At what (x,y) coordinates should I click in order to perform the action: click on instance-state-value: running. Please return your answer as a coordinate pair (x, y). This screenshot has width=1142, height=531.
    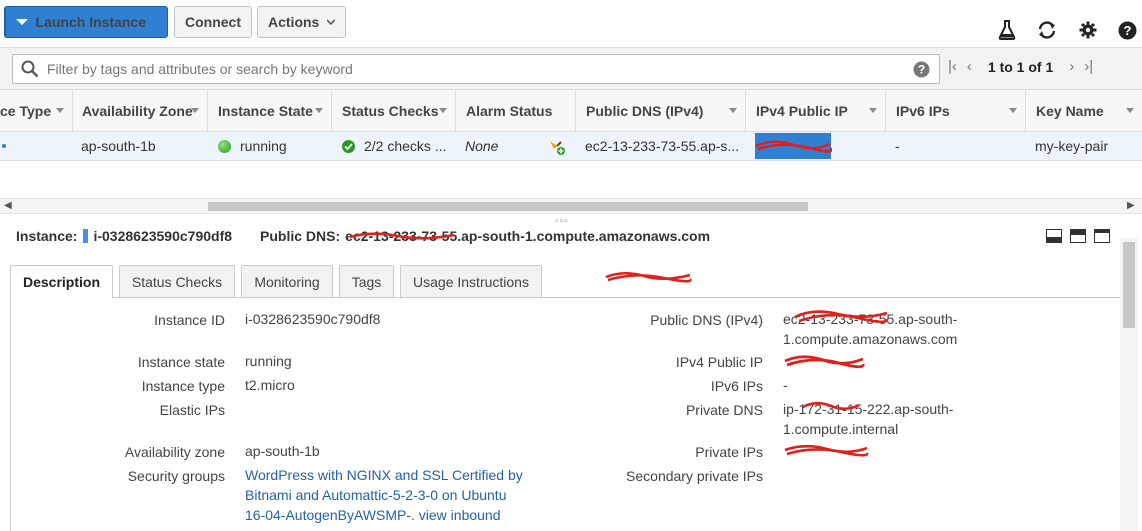
    Looking at the image, I should click on (268, 361).